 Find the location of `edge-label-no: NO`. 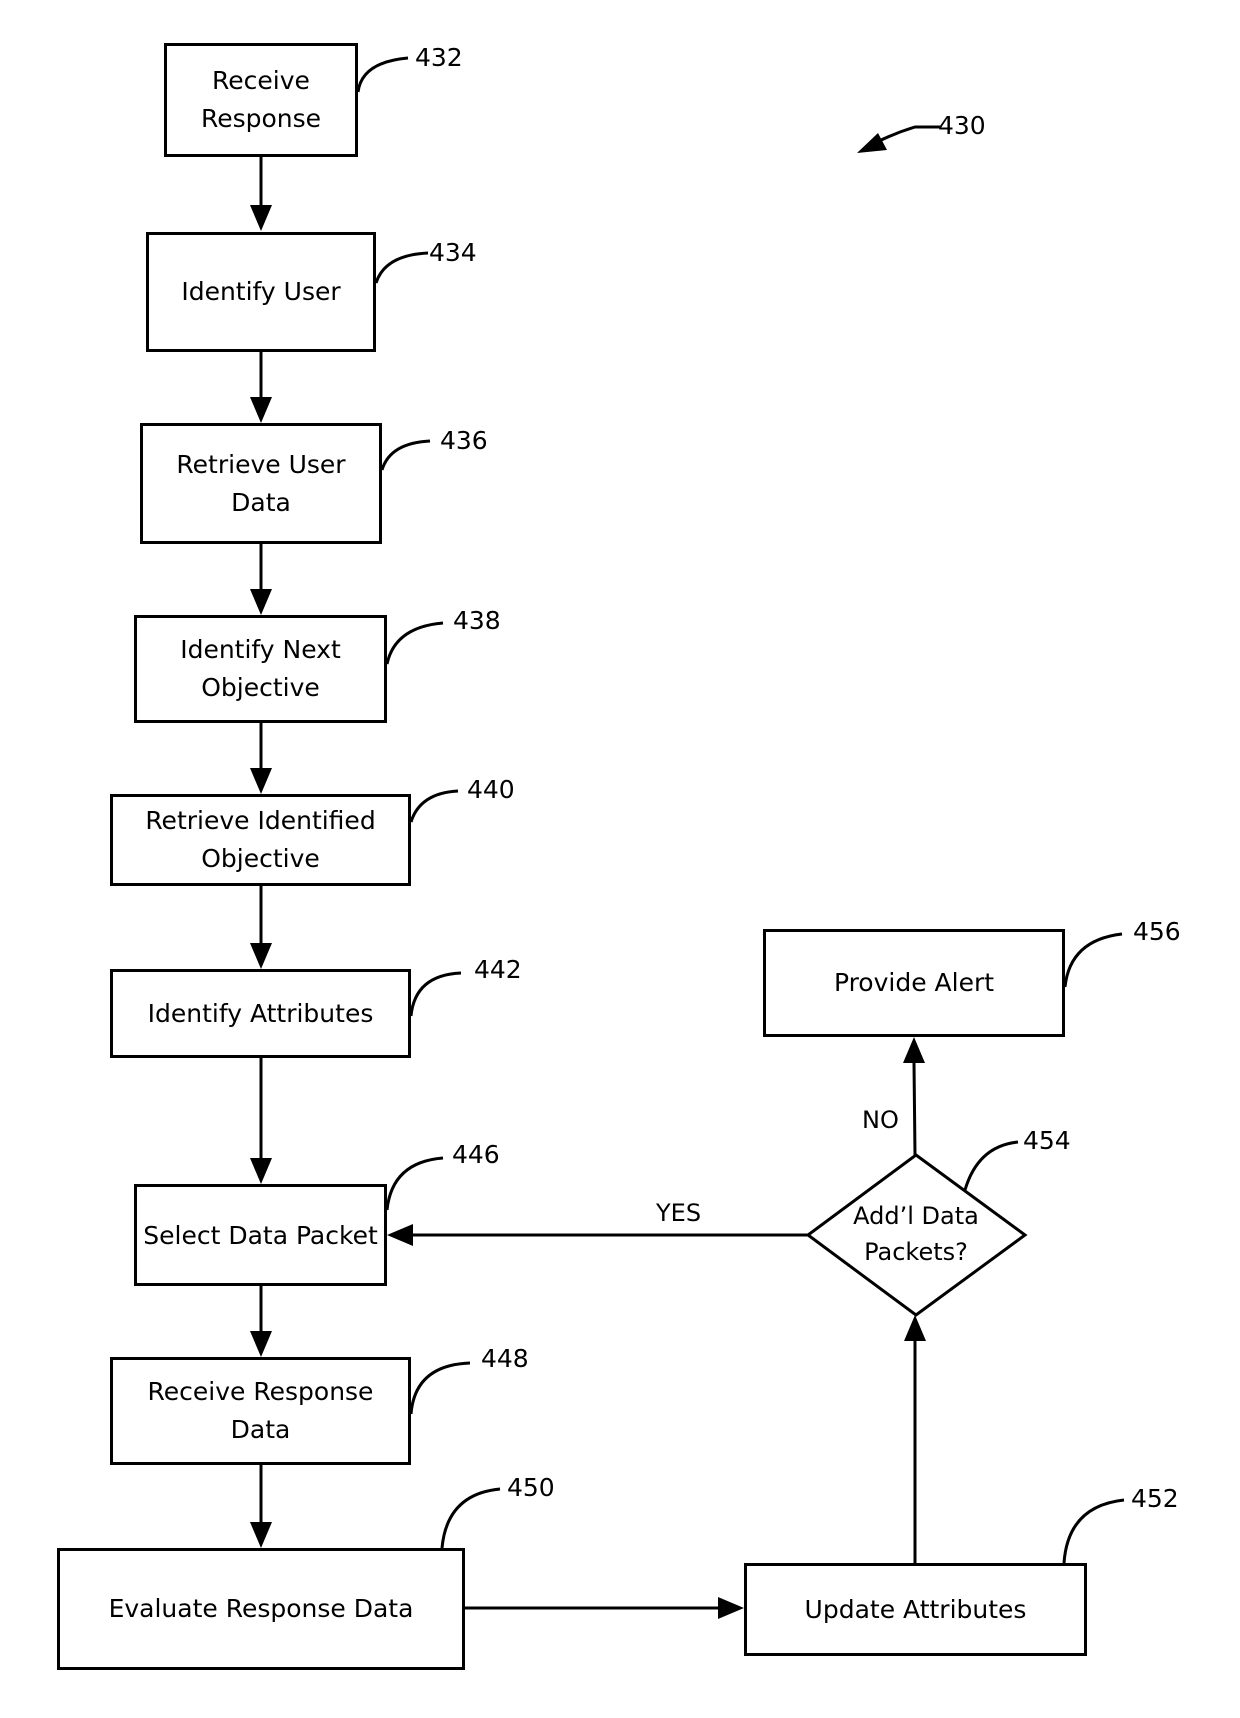

edge-label-no: NO is located at coordinates (880, 1120).